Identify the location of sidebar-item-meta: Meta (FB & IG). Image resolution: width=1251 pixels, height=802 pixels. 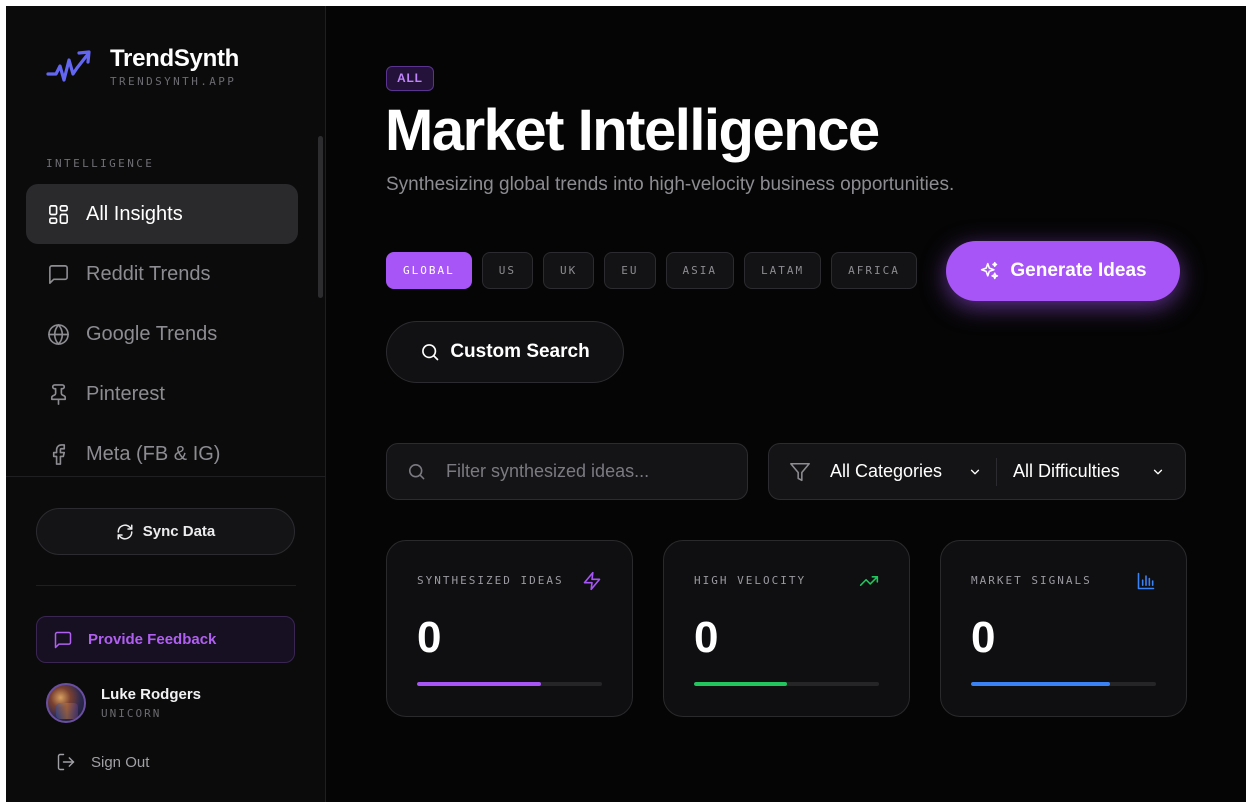
(162, 454).